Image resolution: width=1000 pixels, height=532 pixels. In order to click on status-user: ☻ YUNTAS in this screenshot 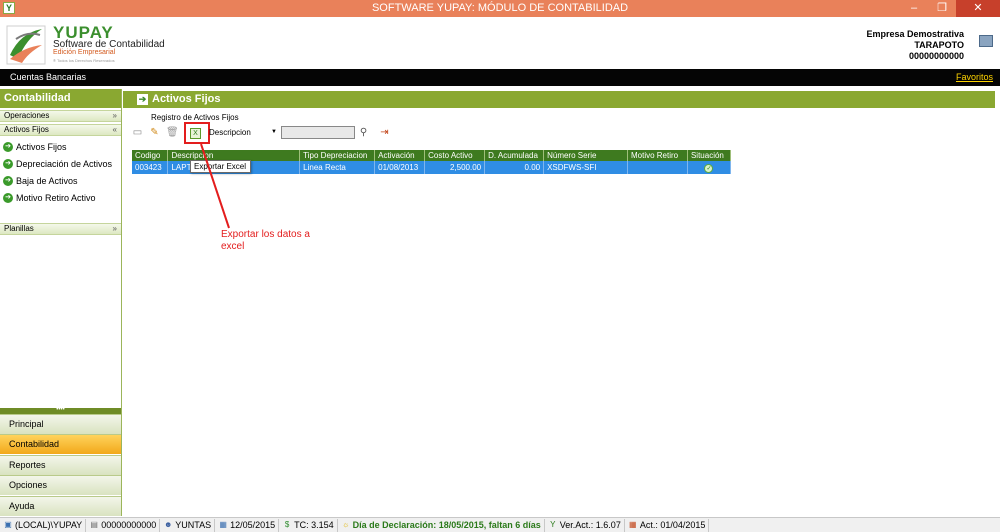, I will do `click(188, 525)`.